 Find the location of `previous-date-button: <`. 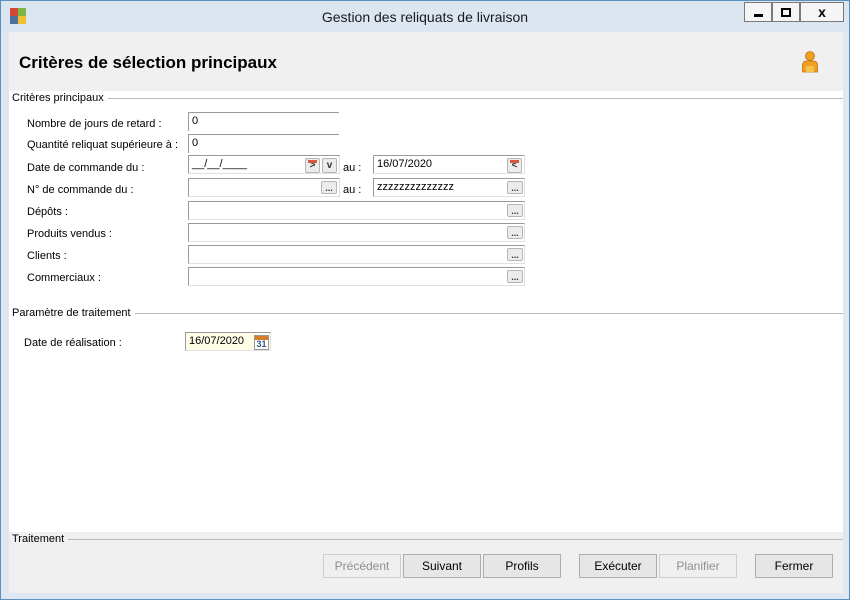

previous-date-button: < is located at coordinates (514, 165).